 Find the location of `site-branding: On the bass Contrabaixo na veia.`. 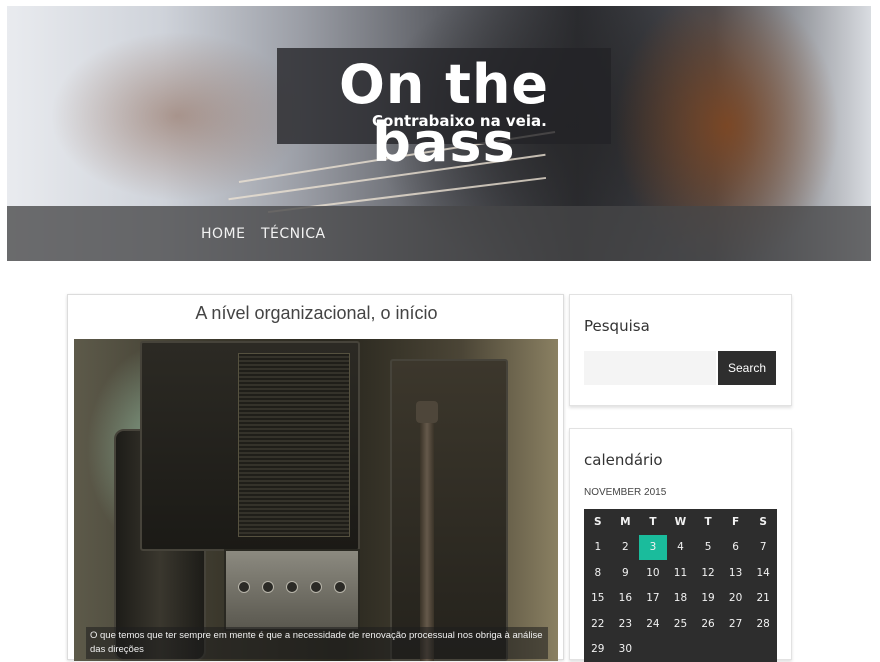

site-branding: On the bass Contrabaixo na veia. is located at coordinates (444, 96).